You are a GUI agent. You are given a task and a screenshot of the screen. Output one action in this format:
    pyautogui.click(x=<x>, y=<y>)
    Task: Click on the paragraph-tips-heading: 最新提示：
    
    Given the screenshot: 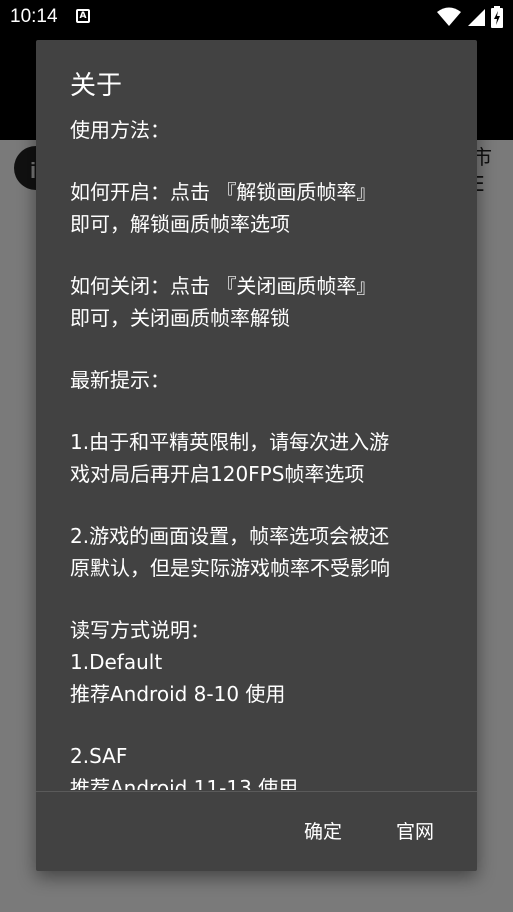 What is the action you would take?
    pyautogui.click(x=260, y=380)
    